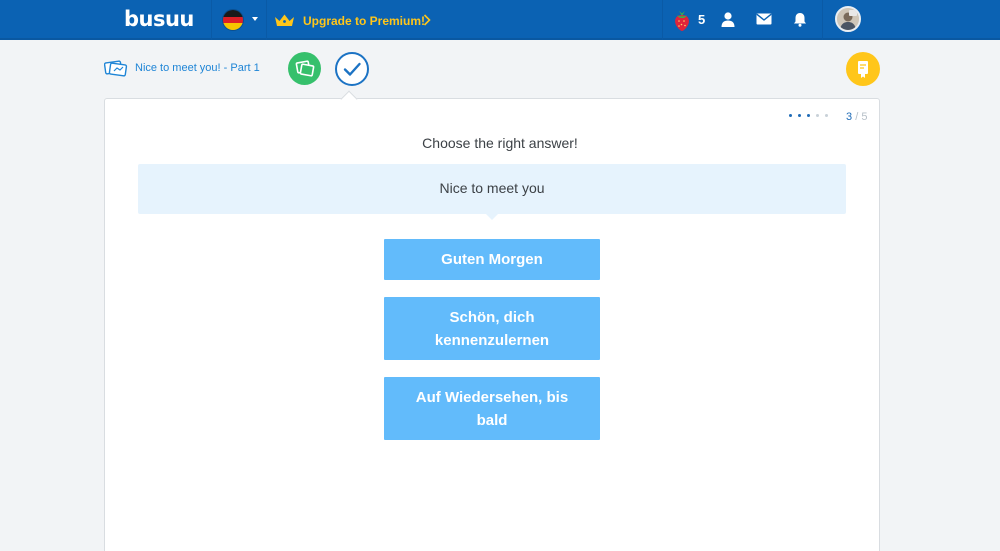 This screenshot has height=551, width=1000. Describe the element at coordinates (492, 216) in the screenshot. I see `prompt-arrow` at that location.